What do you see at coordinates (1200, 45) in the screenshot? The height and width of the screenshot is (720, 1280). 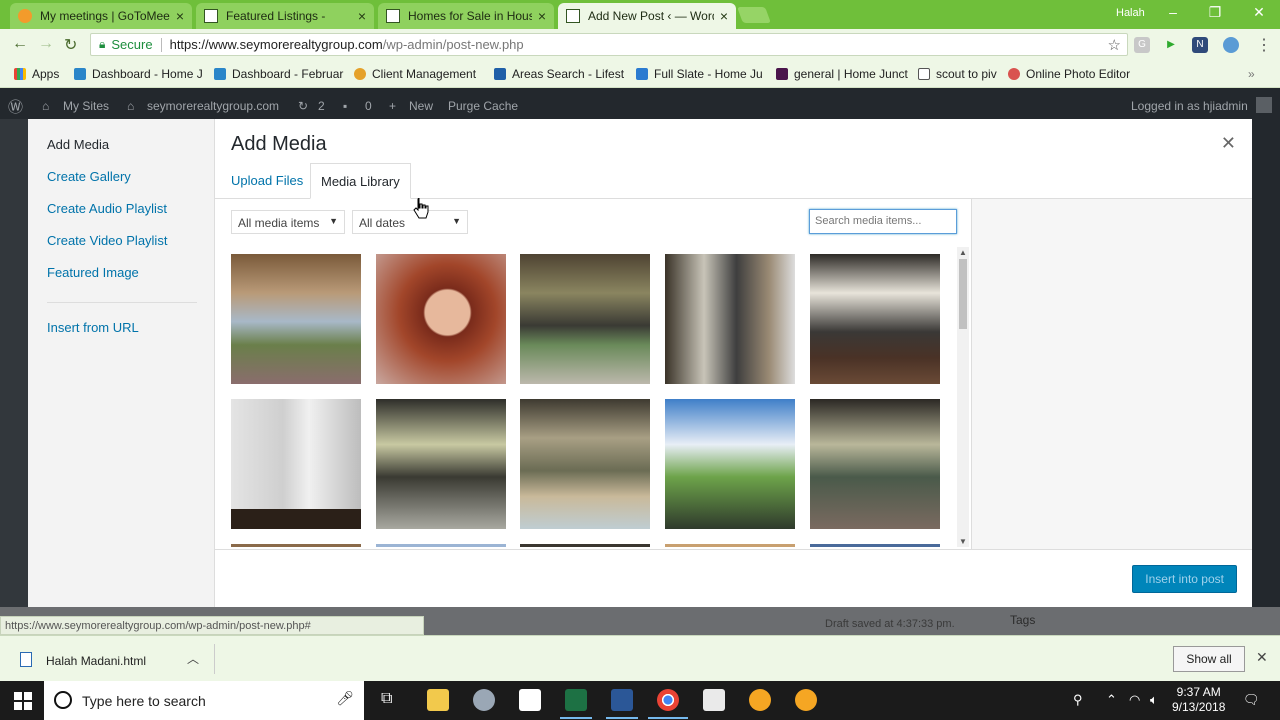 I see `n-extension-icon: N` at bounding box center [1200, 45].